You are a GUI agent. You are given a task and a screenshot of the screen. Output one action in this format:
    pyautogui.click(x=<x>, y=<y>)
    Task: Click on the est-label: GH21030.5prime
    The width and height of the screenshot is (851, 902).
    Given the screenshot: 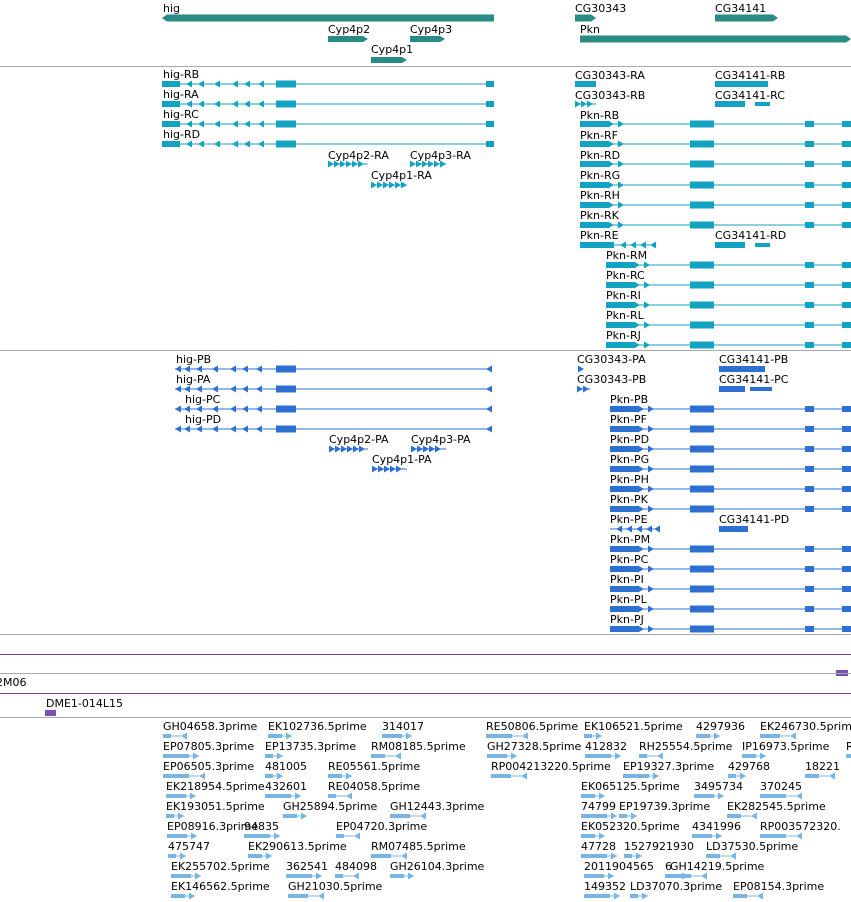 What is the action you would take?
    pyautogui.click(x=335, y=886)
    